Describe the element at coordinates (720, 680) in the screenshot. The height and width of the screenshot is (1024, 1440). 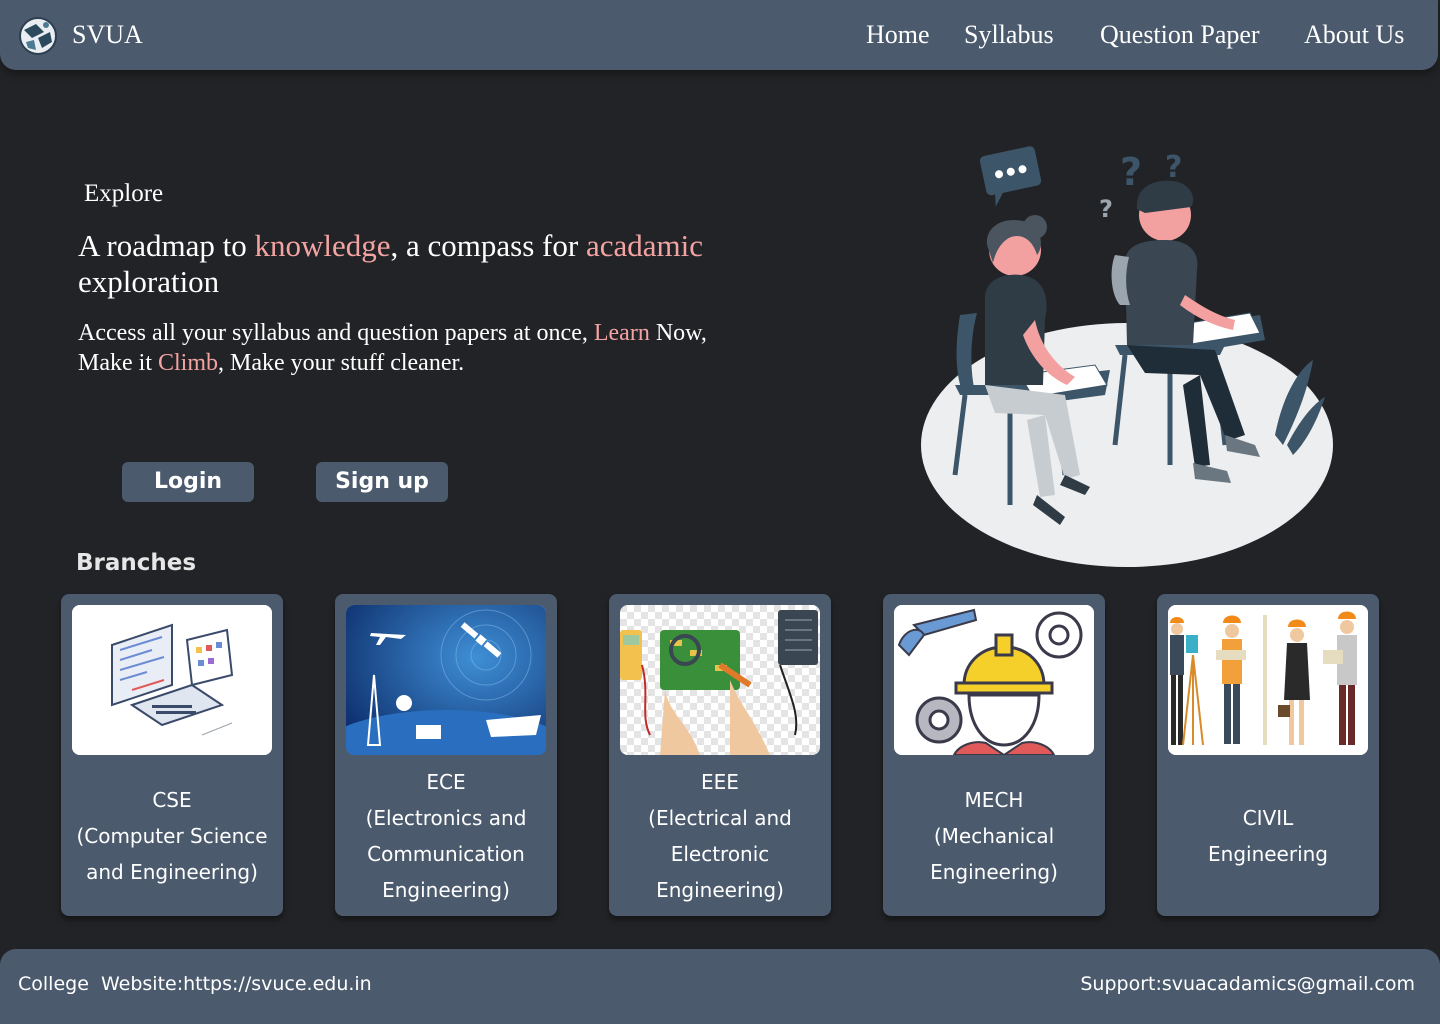
I see `circuit-board-illustration` at that location.